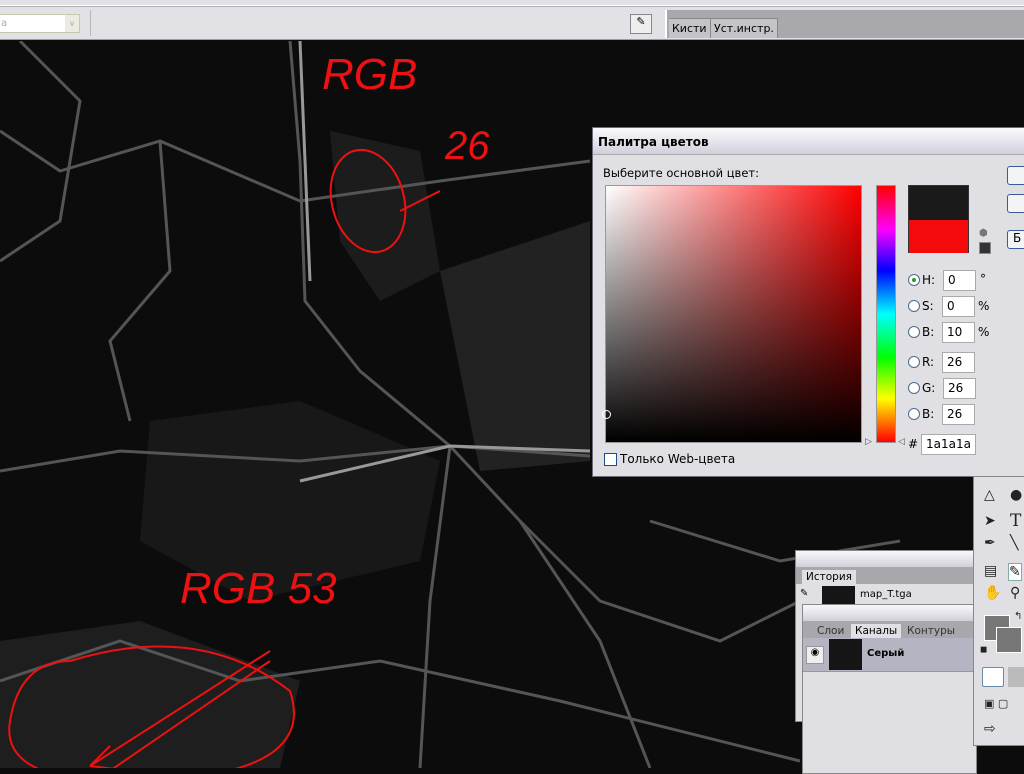 The image size is (1024, 774). I want to click on r-input: 26, so click(958, 362).